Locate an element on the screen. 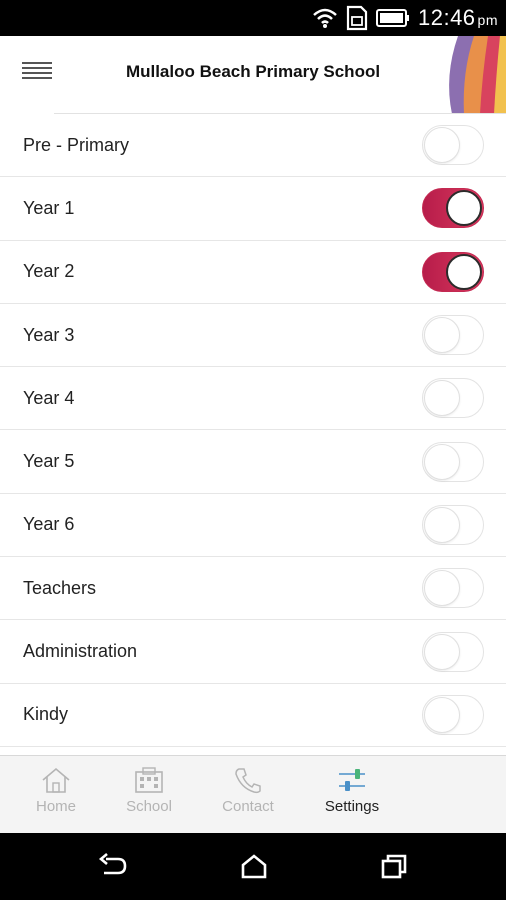 This screenshot has width=506, height=900. header-decoration is located at coordinates (477, 75).